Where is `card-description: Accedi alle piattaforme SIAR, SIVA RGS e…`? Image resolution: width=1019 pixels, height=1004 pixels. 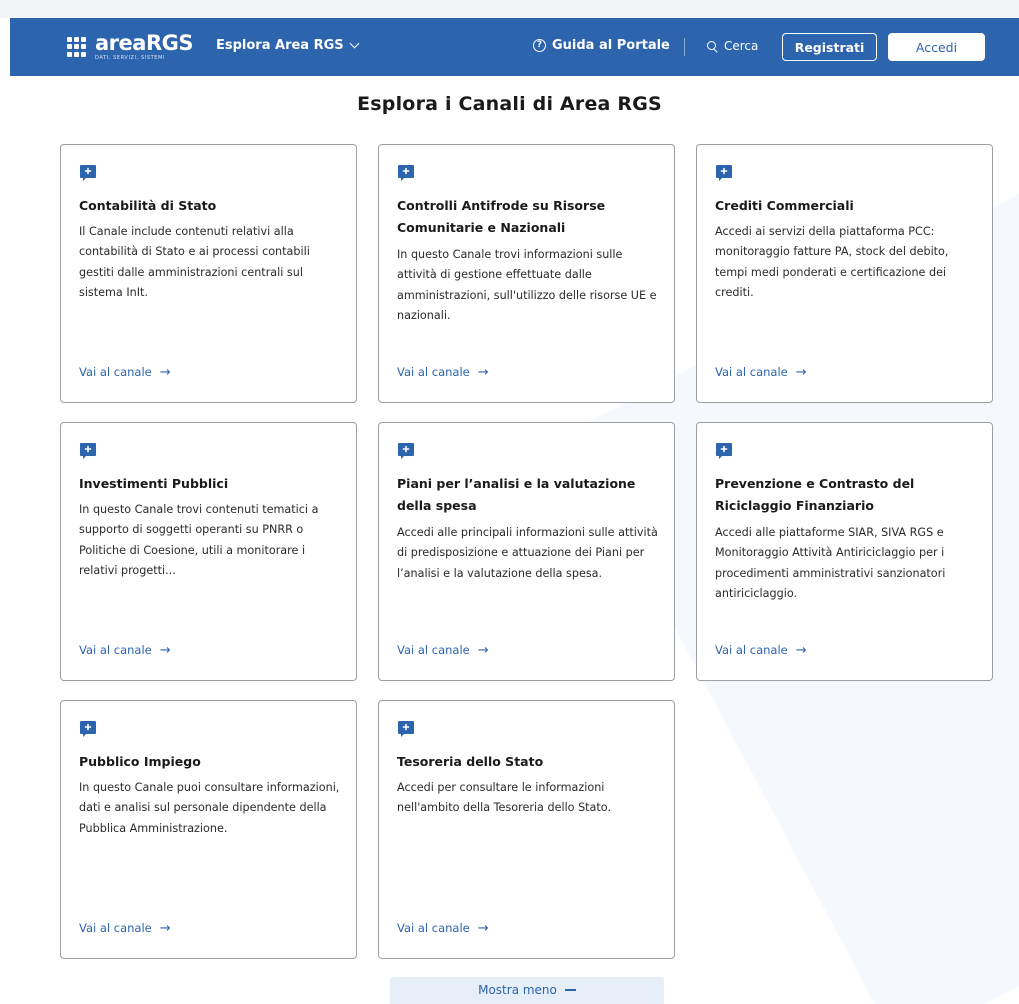 card-description: Accedi alle piattaforme SIAR, SIVA RGS e… is located at coordinates (830, 563).